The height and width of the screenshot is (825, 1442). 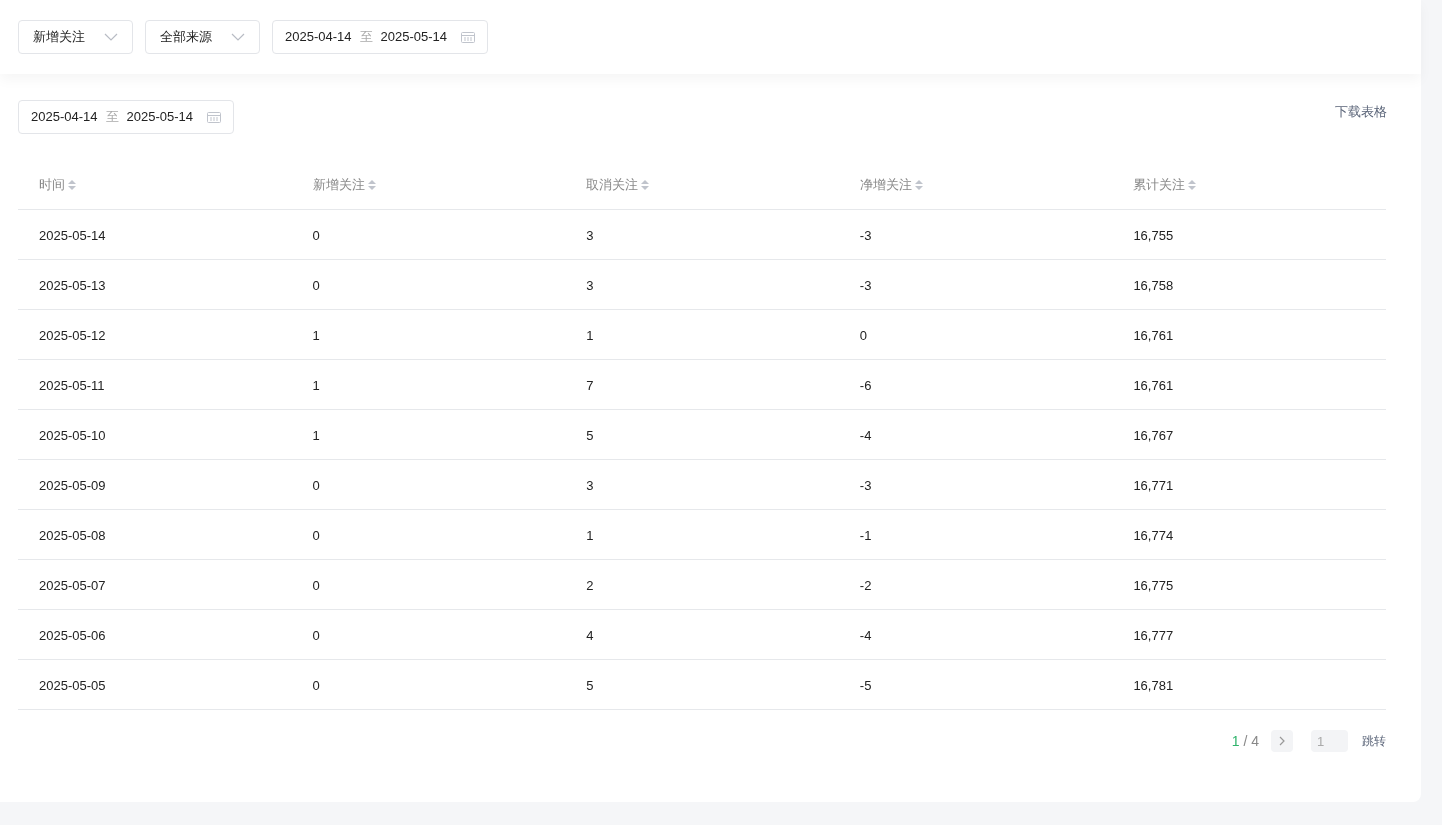 What do you see at coordinates (75, 37) in the screenshot?
I see `dropdown: 新增关注` at bounding box center [75, 37].